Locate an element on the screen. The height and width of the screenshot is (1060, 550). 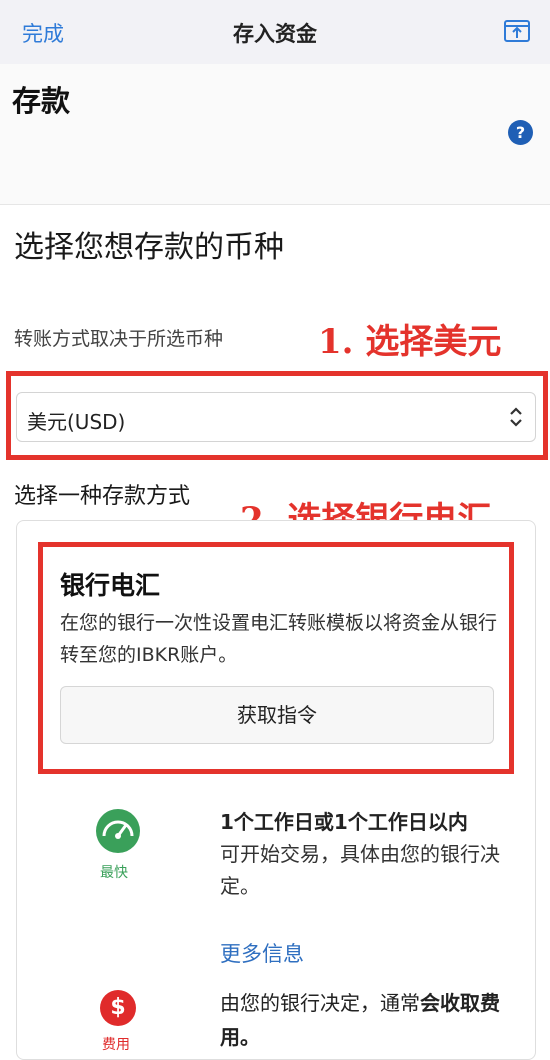
speed-headline: 1个工作日或1个工作日以内 is located at coordinates (344, 822).